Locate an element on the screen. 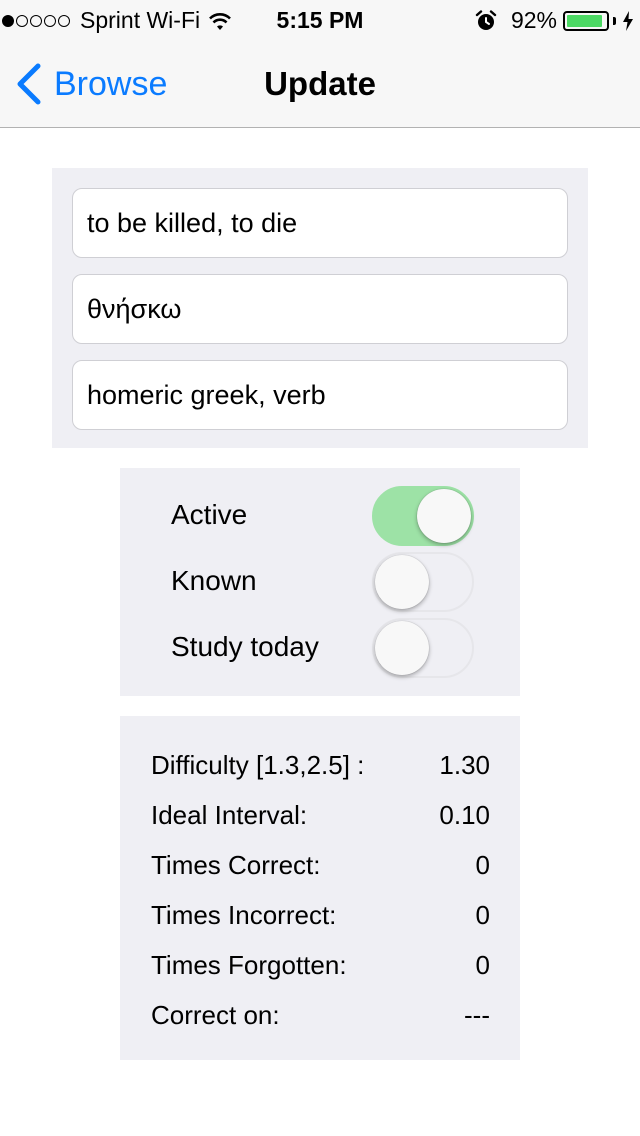 This screenshot has height=1136, width=640. battery-icon is located at coordinates (586, 20).